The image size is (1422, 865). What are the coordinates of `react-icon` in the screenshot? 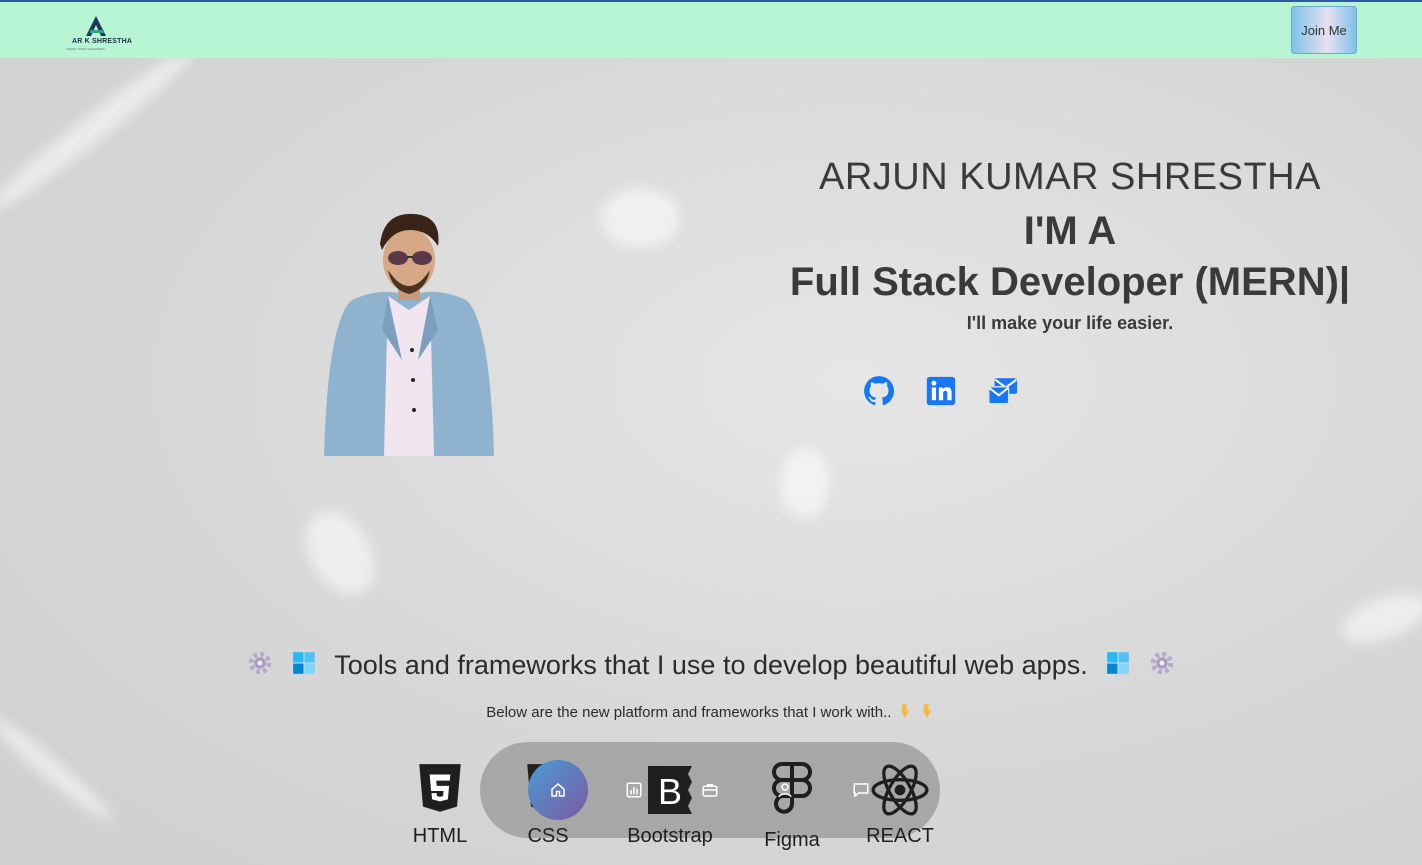 It's located at (900, 790).